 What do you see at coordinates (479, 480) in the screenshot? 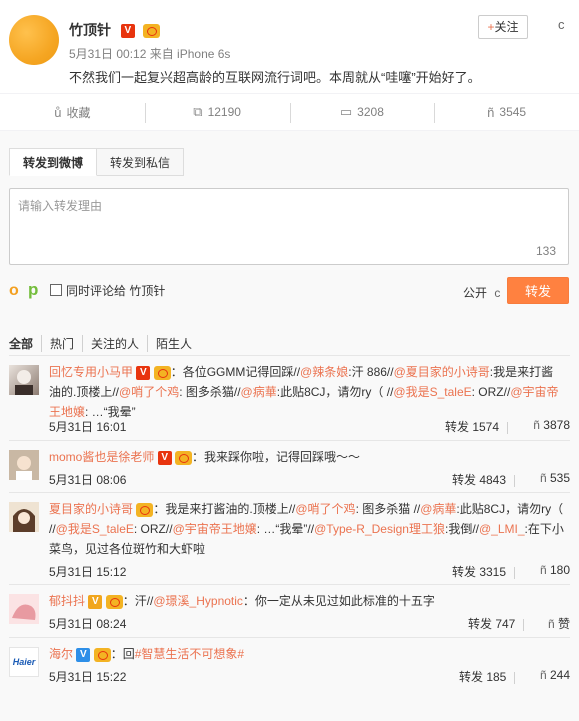
I see `repost-count-text: 转发 4843` at bounding box center [479, 480].